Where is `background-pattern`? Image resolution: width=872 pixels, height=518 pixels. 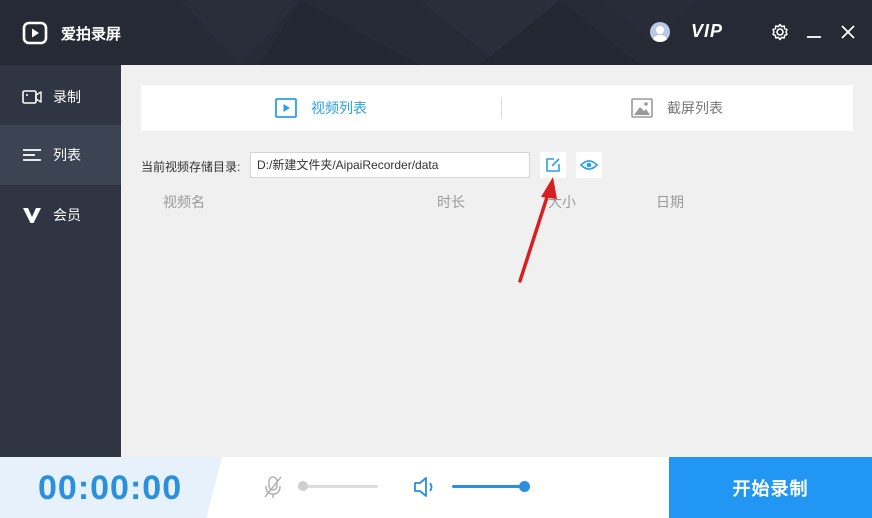
background-pattern is located at coordinates (440, 32).